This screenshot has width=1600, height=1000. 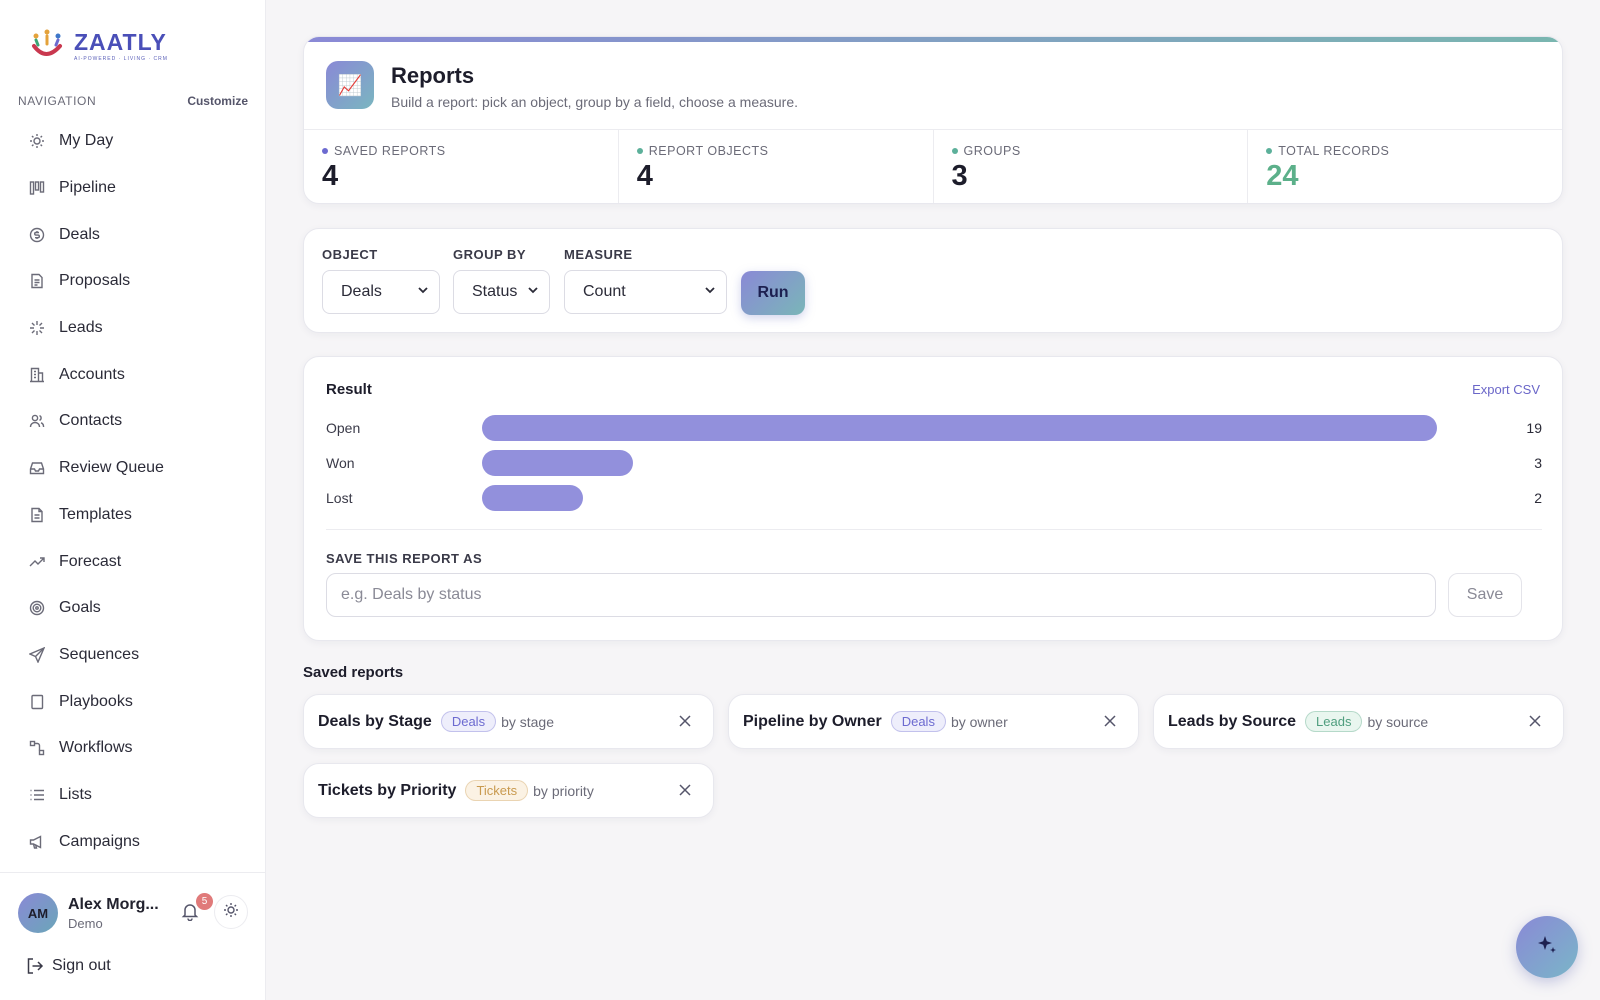 I want to click on bar-label: Lost, so click(x=339, y=498).